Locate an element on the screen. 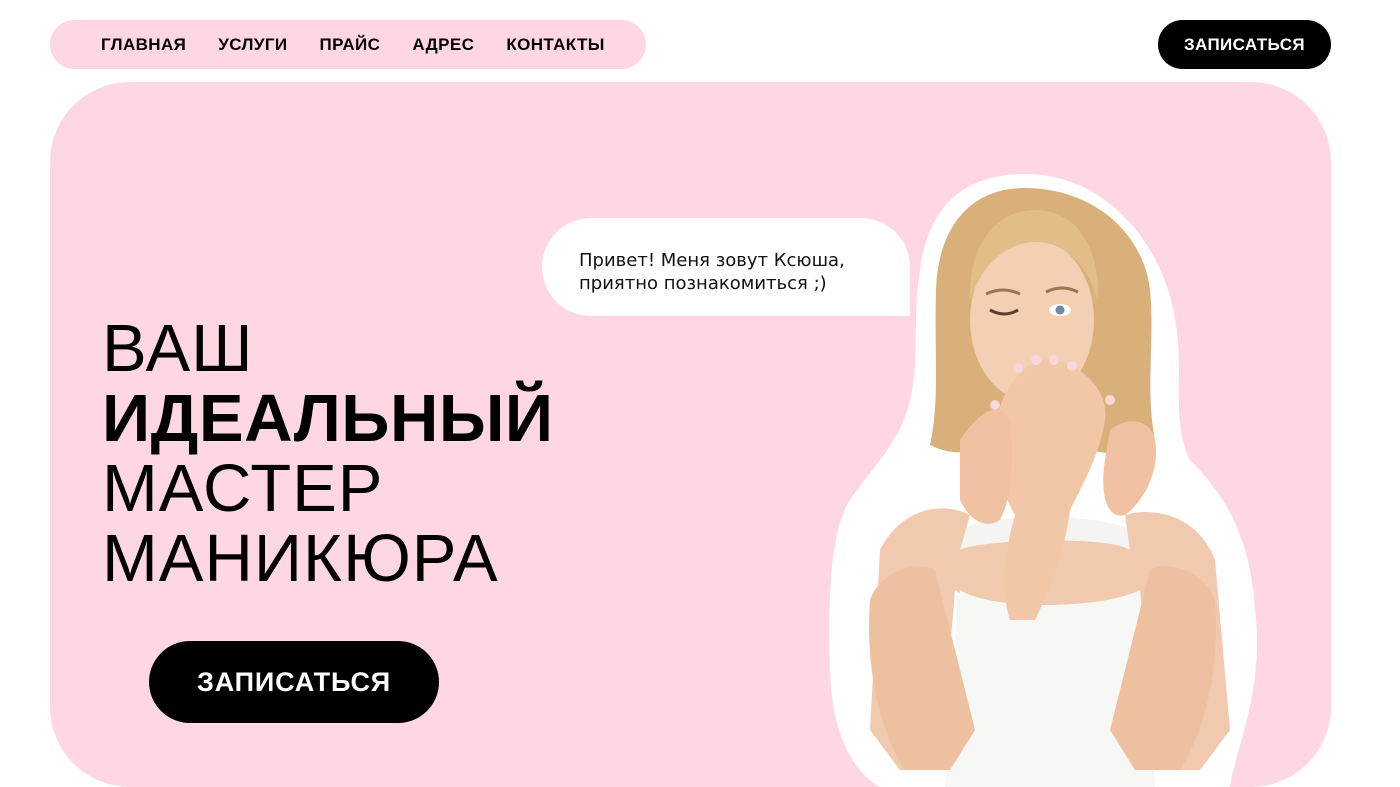  hero-headline: ВАШ ИДЕАЛЬНЫЙ МАСТЕР МАНИКЮРА is located at coordinates (328, 454).